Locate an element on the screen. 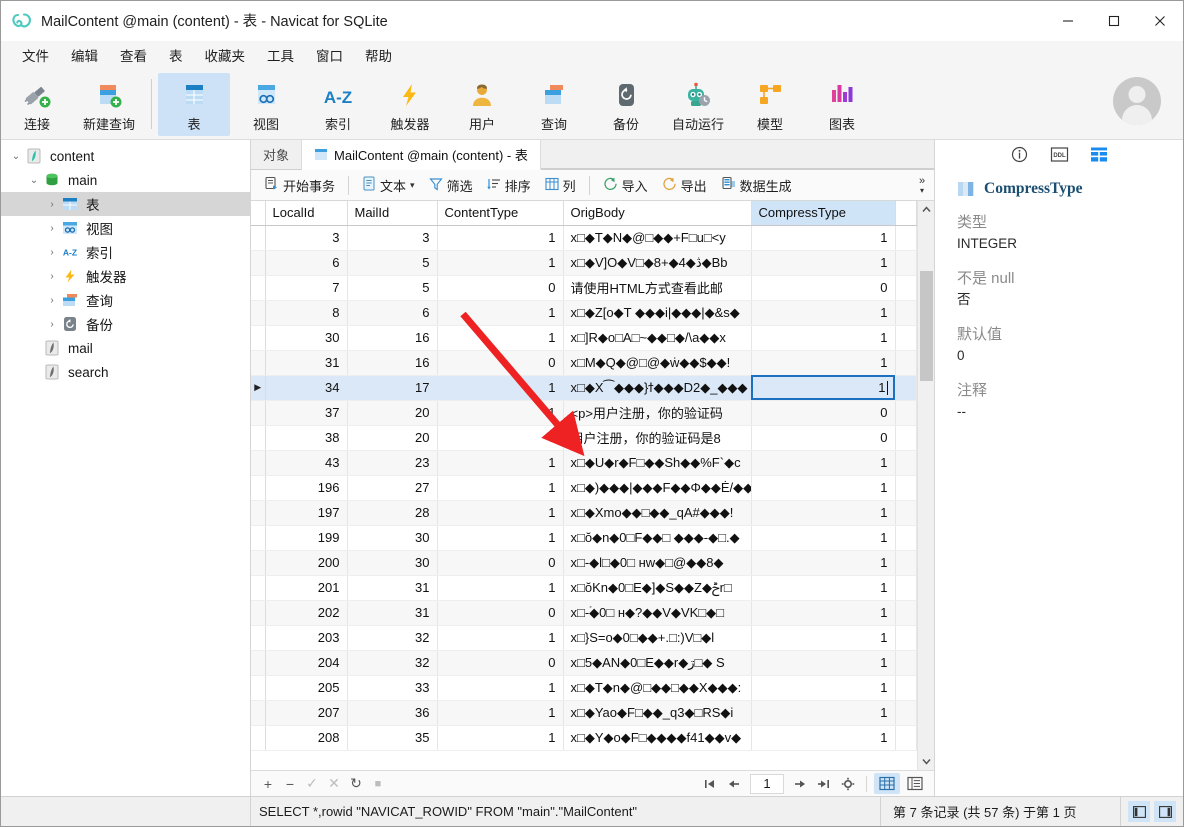 The width and height of the screenshot is (1184, 827). table-row: 197 28 1 x□◆Xmo◆◆□◆◆_qA#◆◆◆! 1 is located at coordinates (584, 513).